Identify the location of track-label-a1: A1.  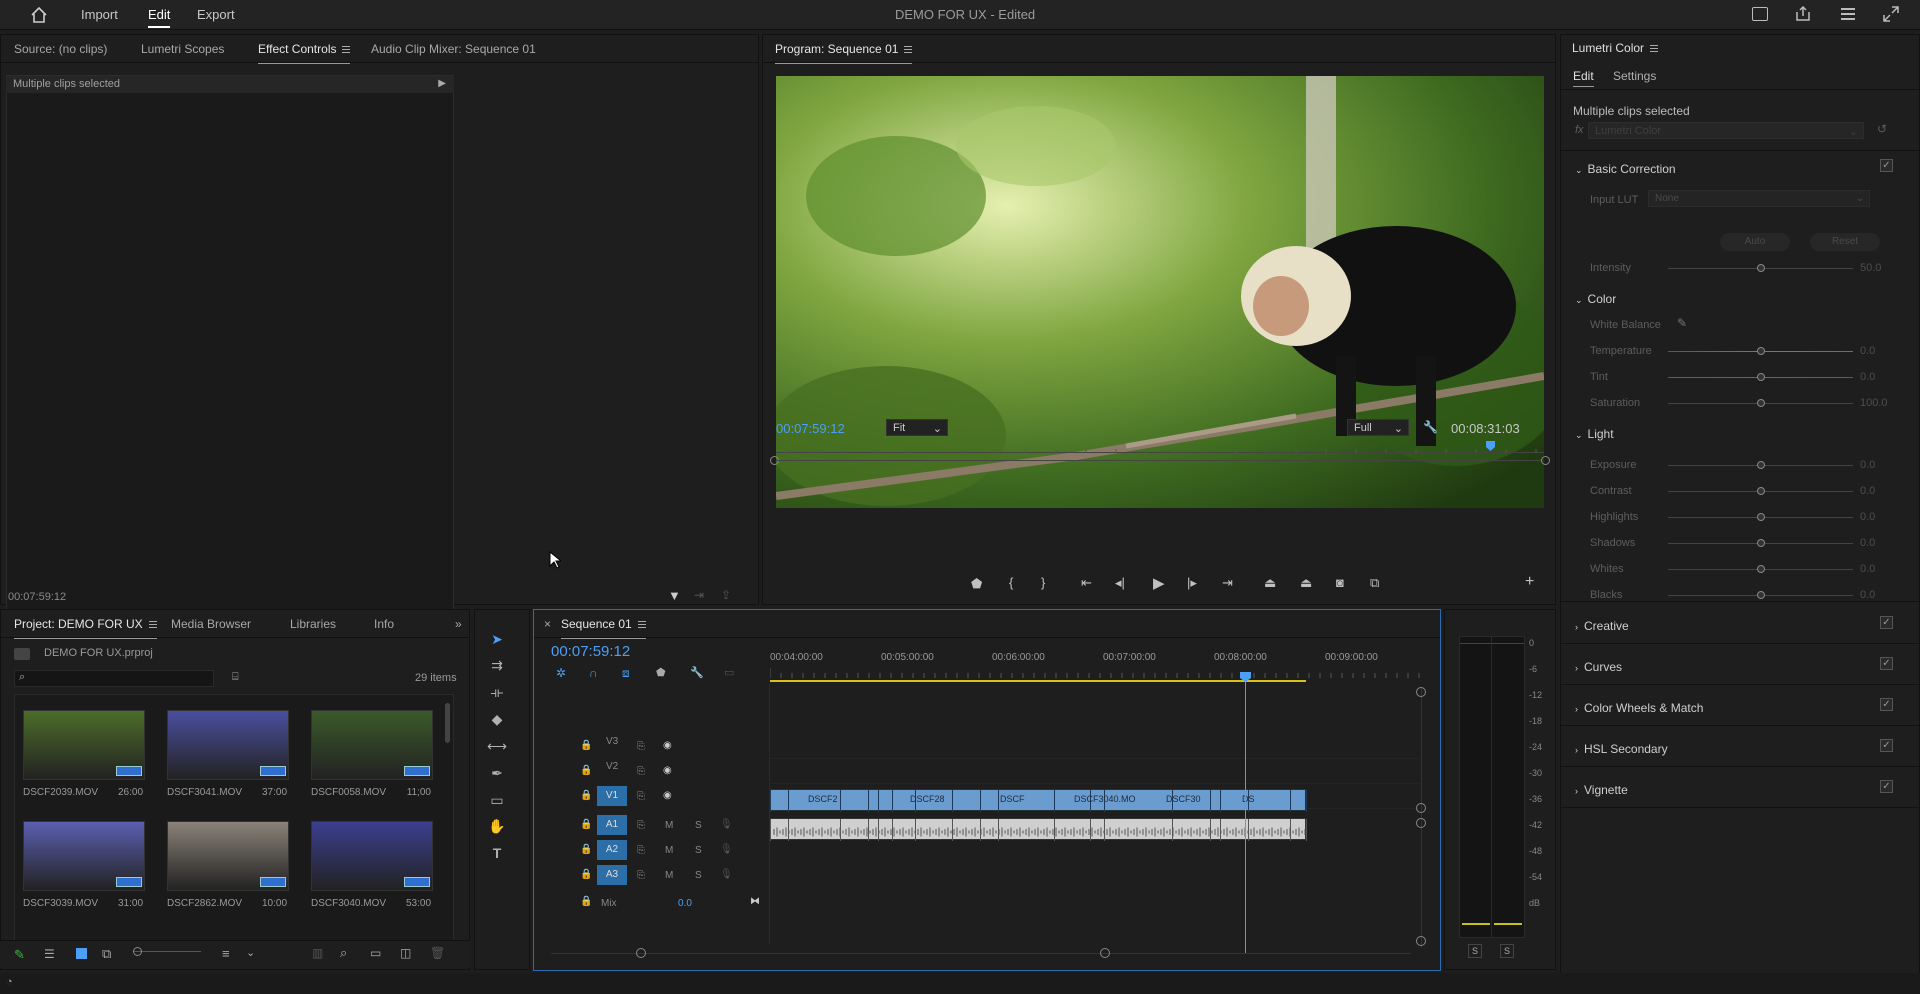
(612, 825).